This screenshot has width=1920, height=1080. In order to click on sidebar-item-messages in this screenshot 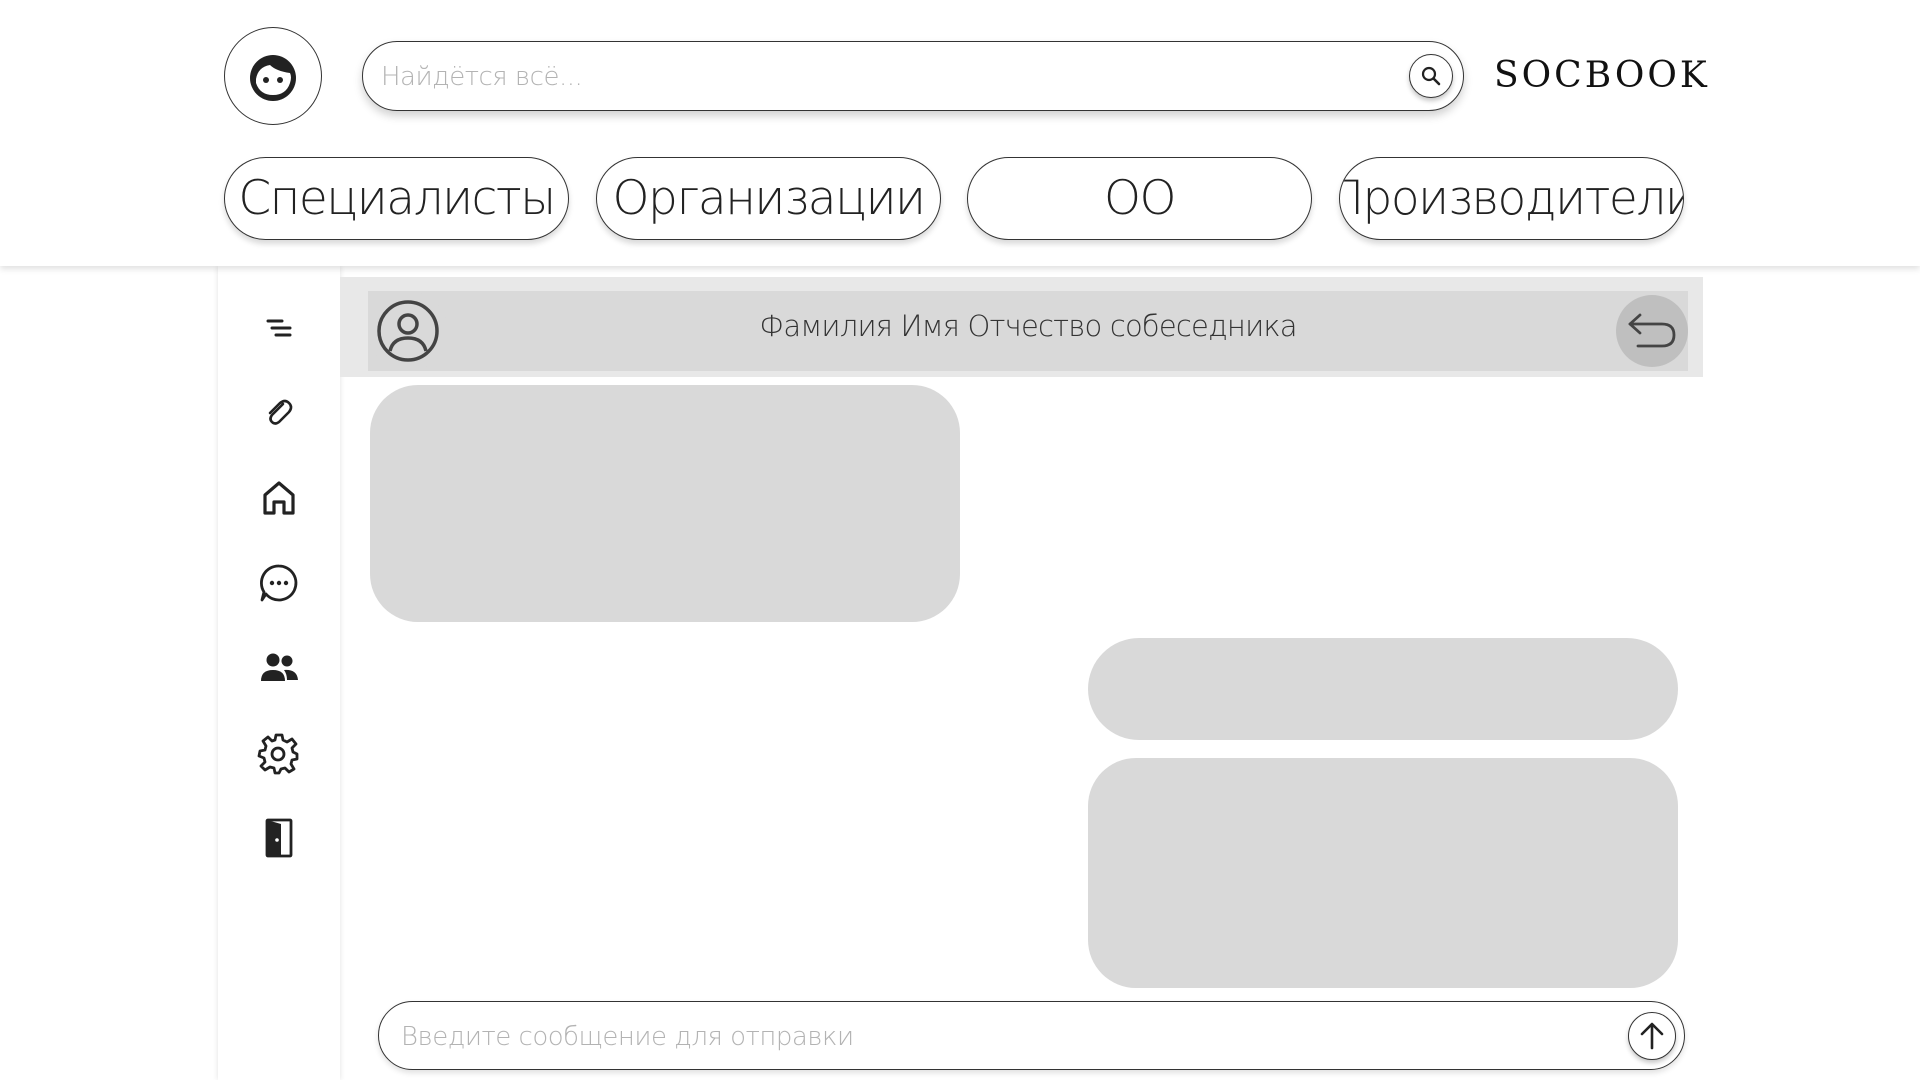, I will do `click(279, 583)`.